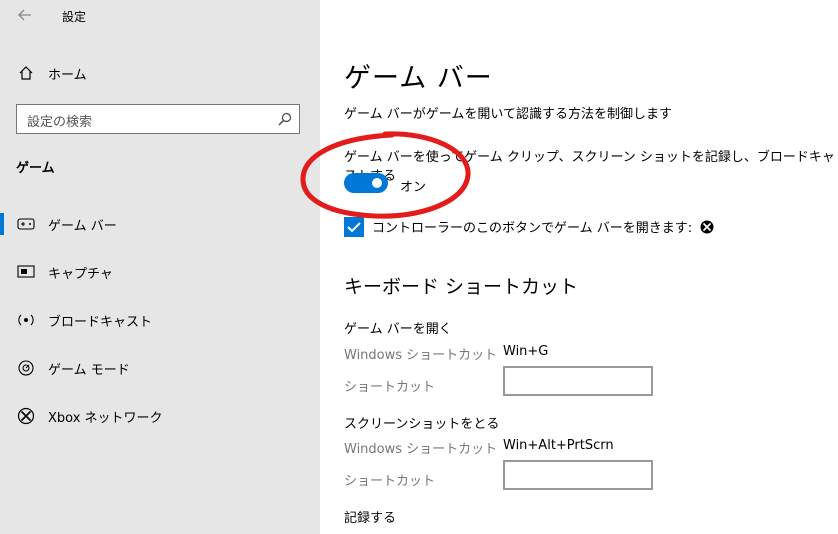 This screenshot has height=534, width=838. I want to click on sidebar-item-home: ホーム, so click(51, 73).